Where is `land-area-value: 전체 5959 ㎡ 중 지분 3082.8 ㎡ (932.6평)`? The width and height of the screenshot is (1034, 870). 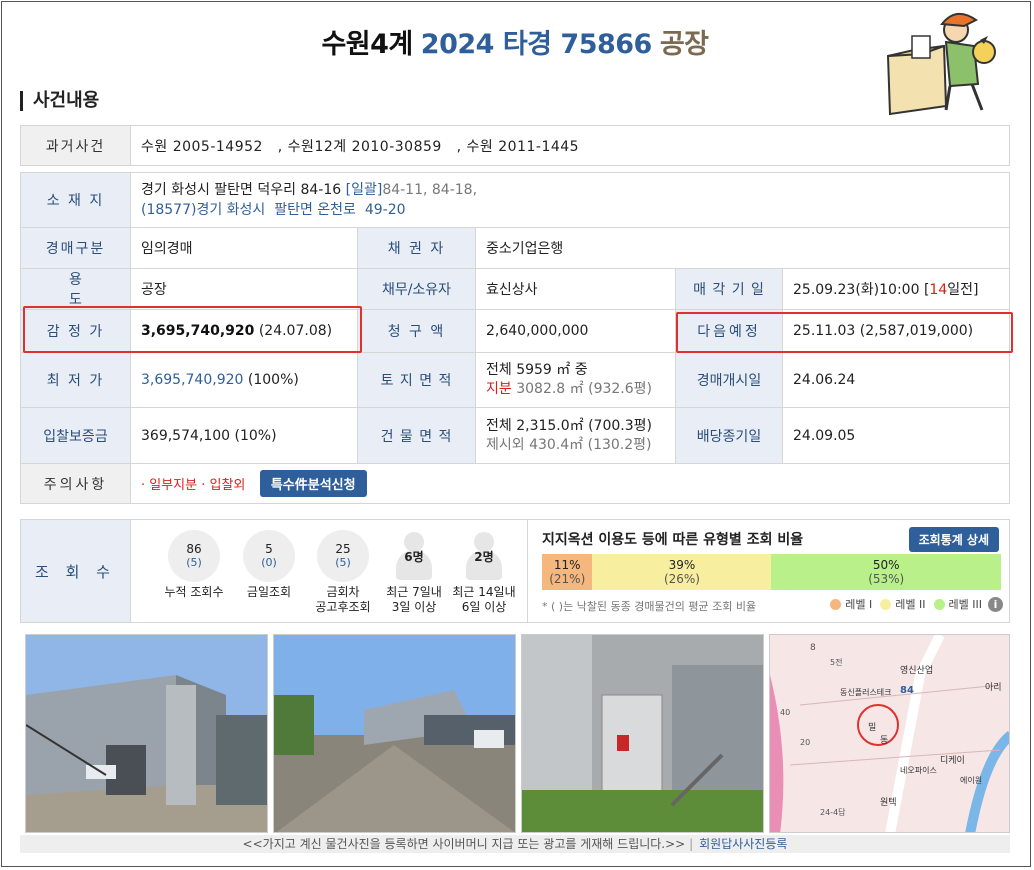
land-area-value: 전체 5959 ㎡ 중 지분 3082.8 ㎡ (932.6평) is located at coordinates (575, 380).